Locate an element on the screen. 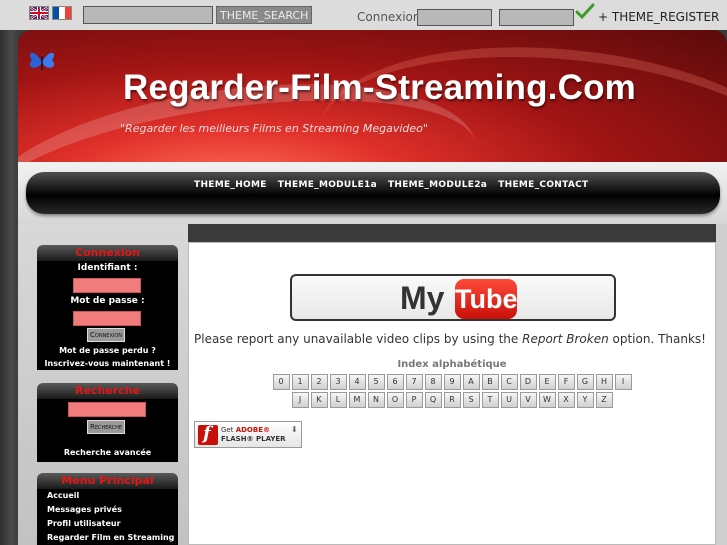  index-letter-button: P is located at coordinates (414, 400).